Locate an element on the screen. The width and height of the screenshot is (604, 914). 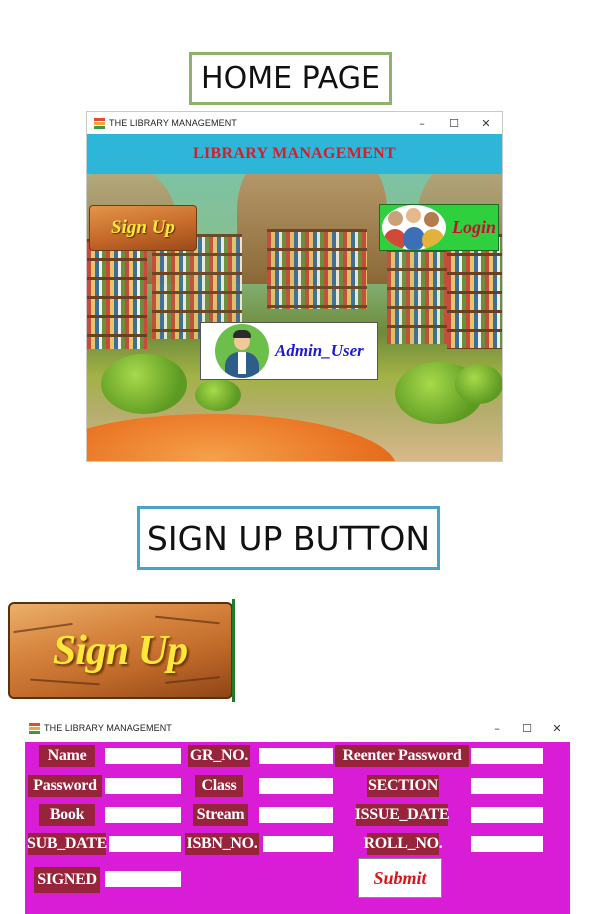
login-button: Login is located at coordinates (439, 227).